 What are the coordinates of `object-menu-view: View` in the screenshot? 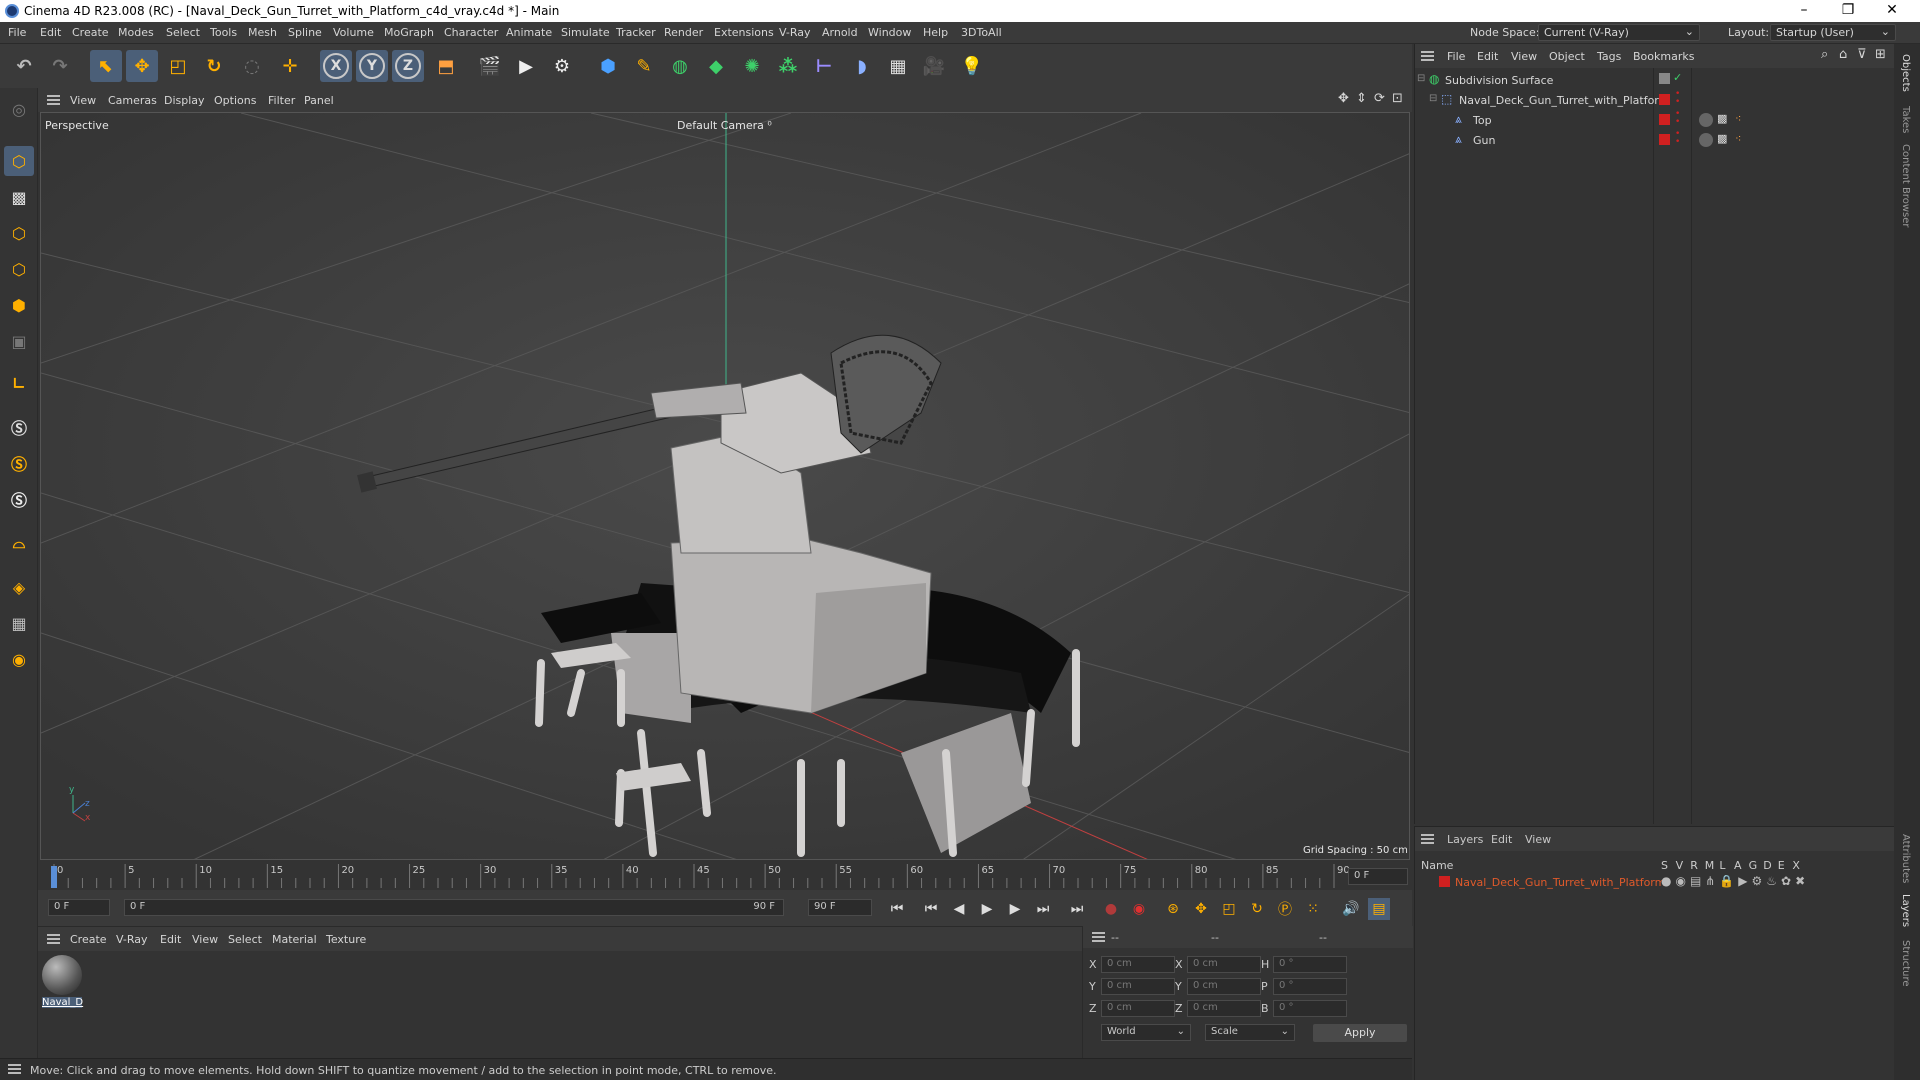 It's located at (1524, 56).